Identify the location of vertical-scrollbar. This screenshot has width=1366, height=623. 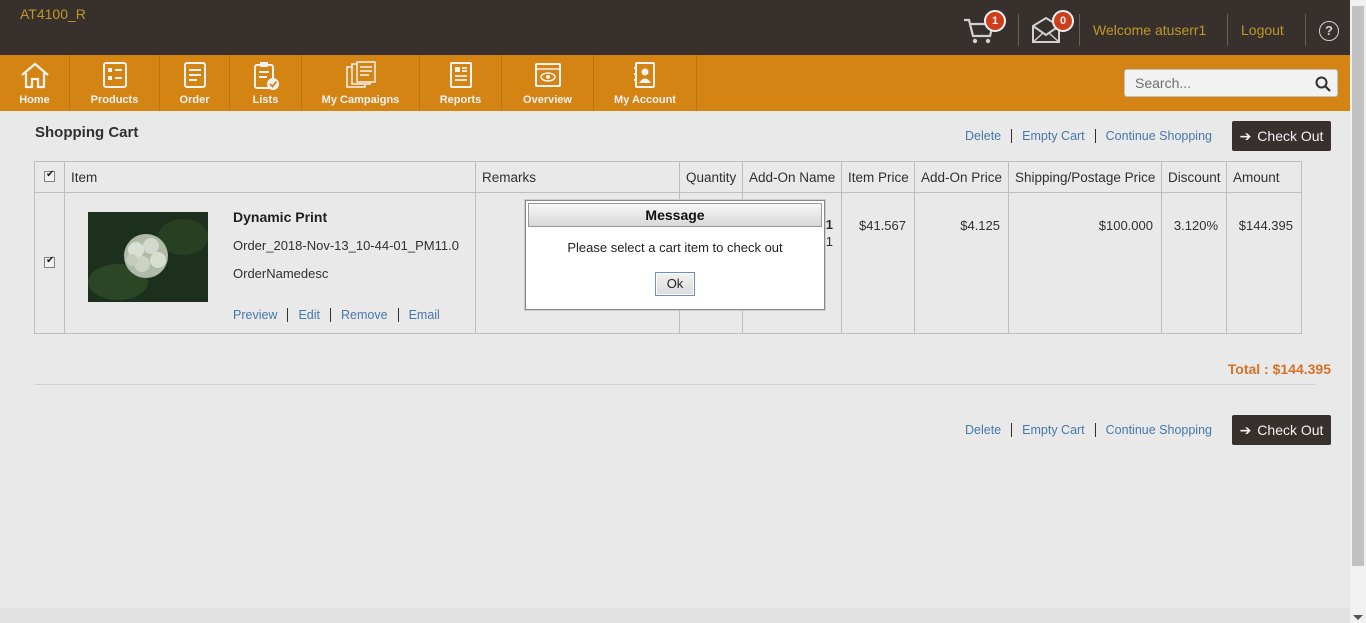
(1358, 311).